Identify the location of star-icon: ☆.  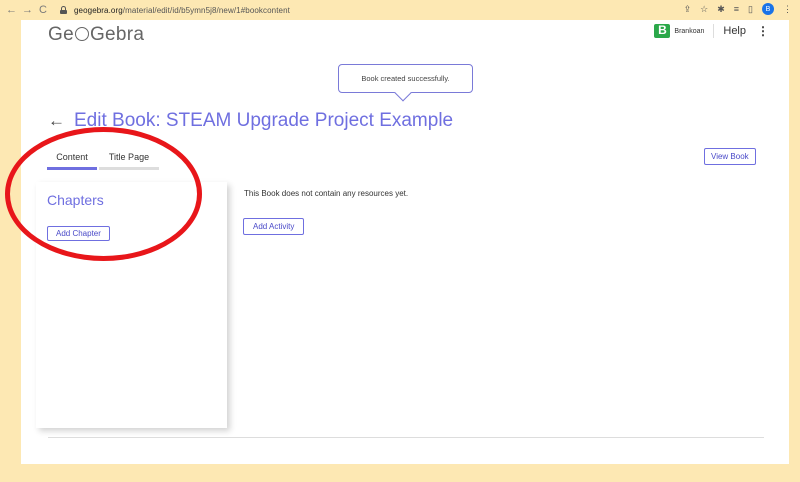
(704, 9).